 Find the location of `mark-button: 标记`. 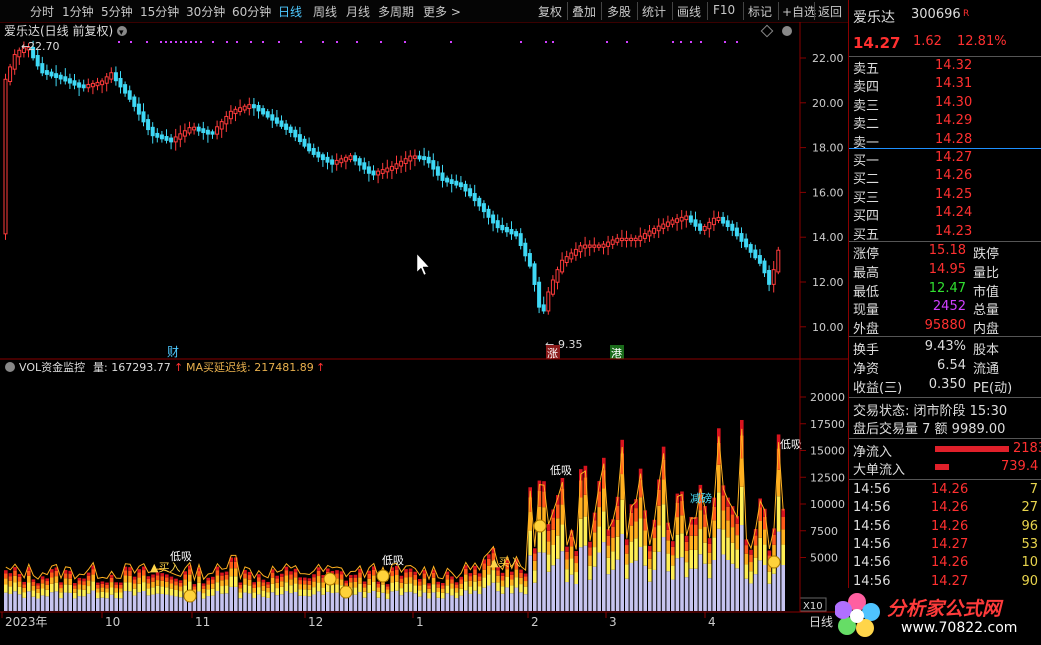

mark-button: 标记 is located at coordinates (760, 11).